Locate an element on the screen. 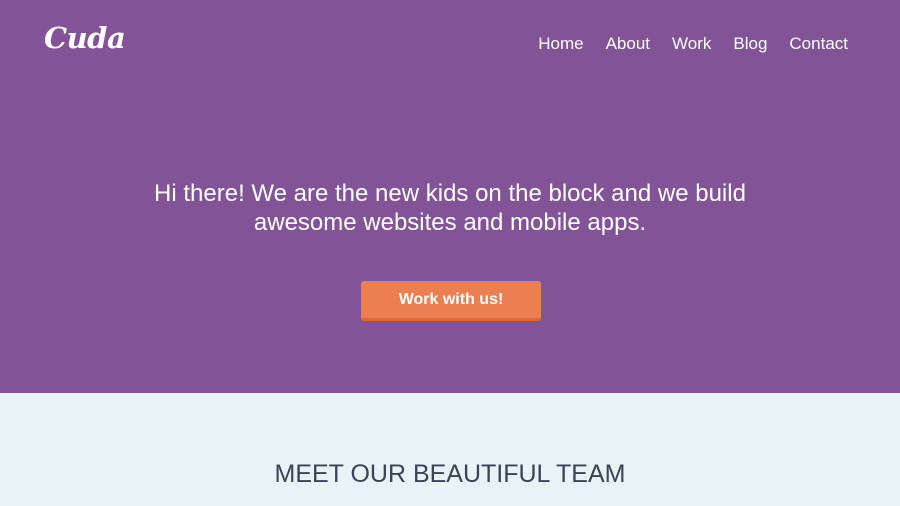 The width and height of the screenshot is (900, 506). nav-work-link: Work is located at coordinates (691, 44).